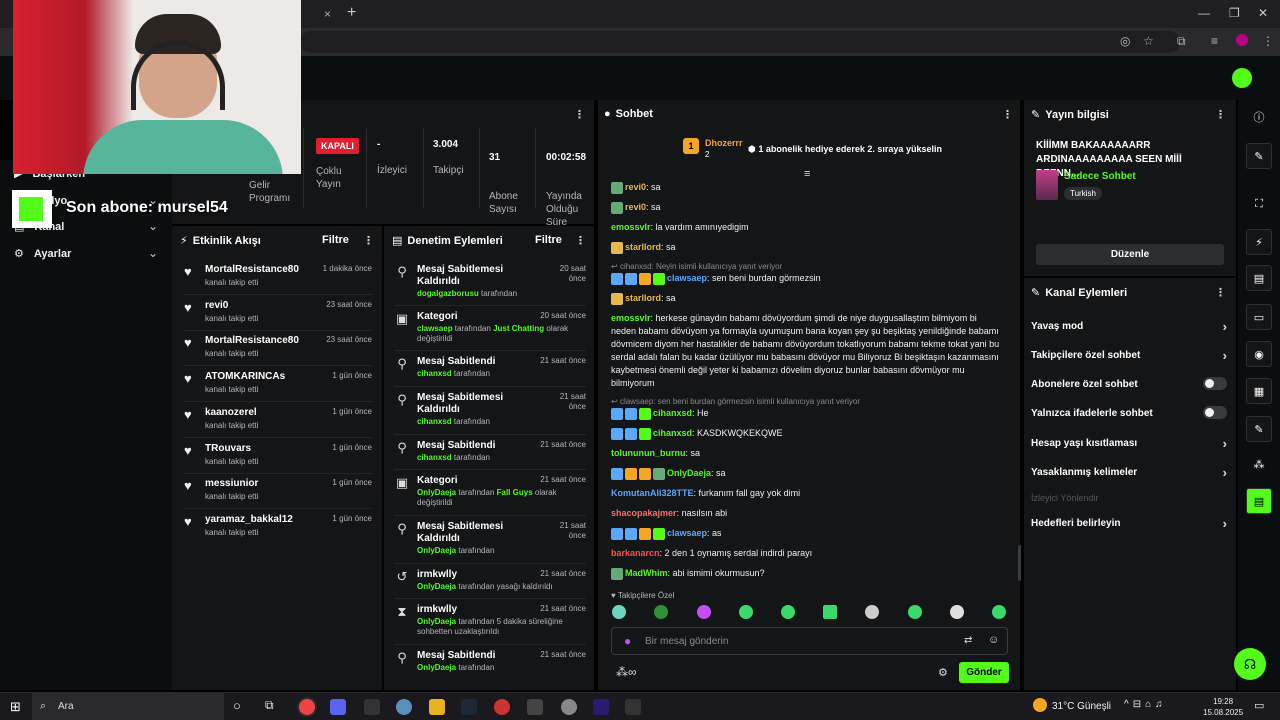 Image resolution: width=1280 pixels, height=720 pixels. What do you see at coordinates (1259, 354) in the screenshot?
I see `broadcast-icon: ◉` at bounding box center [1259, 354].